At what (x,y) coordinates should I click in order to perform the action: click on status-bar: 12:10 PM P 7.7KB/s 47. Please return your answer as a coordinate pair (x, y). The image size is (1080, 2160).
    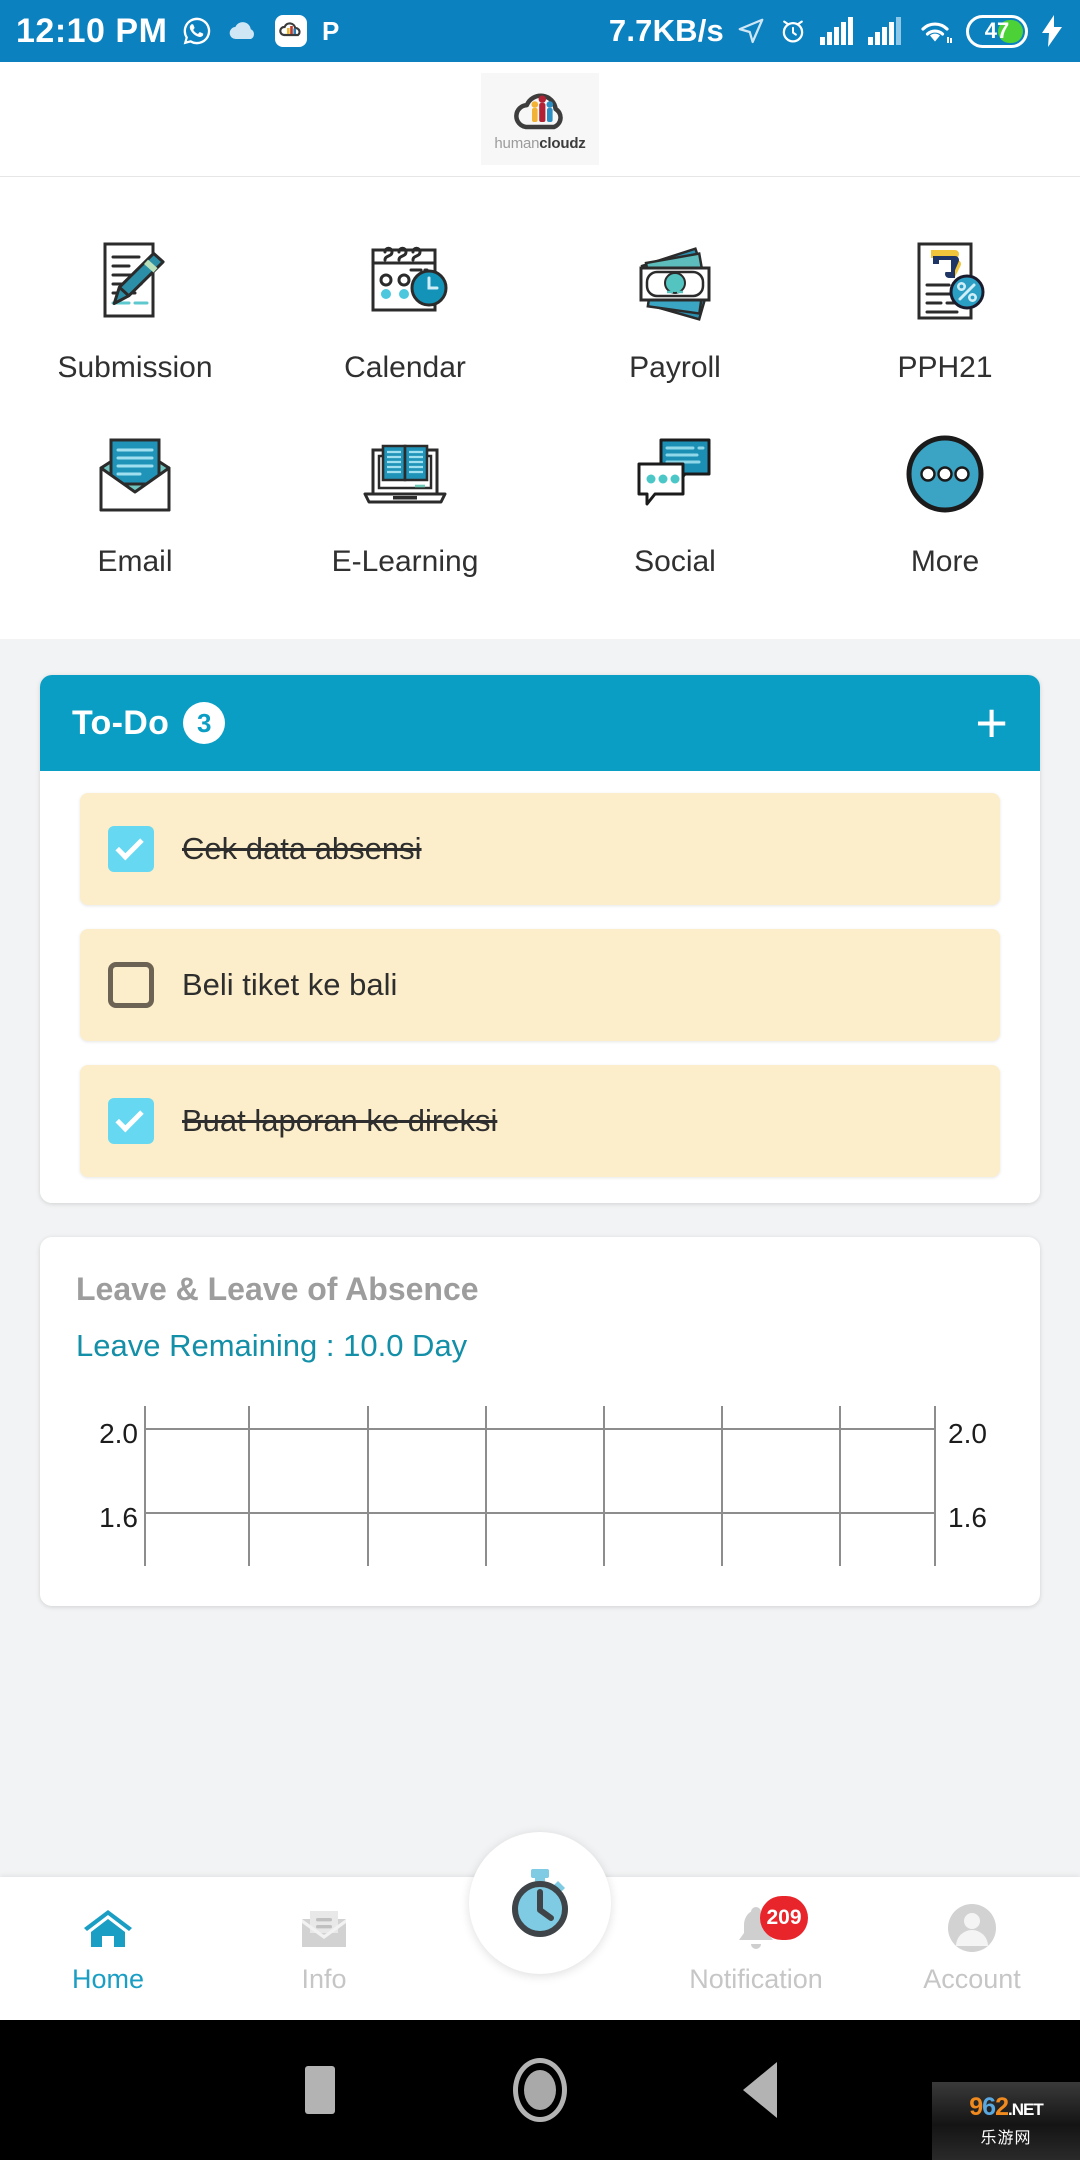
    Looking at the image, I should click on (540, 31).